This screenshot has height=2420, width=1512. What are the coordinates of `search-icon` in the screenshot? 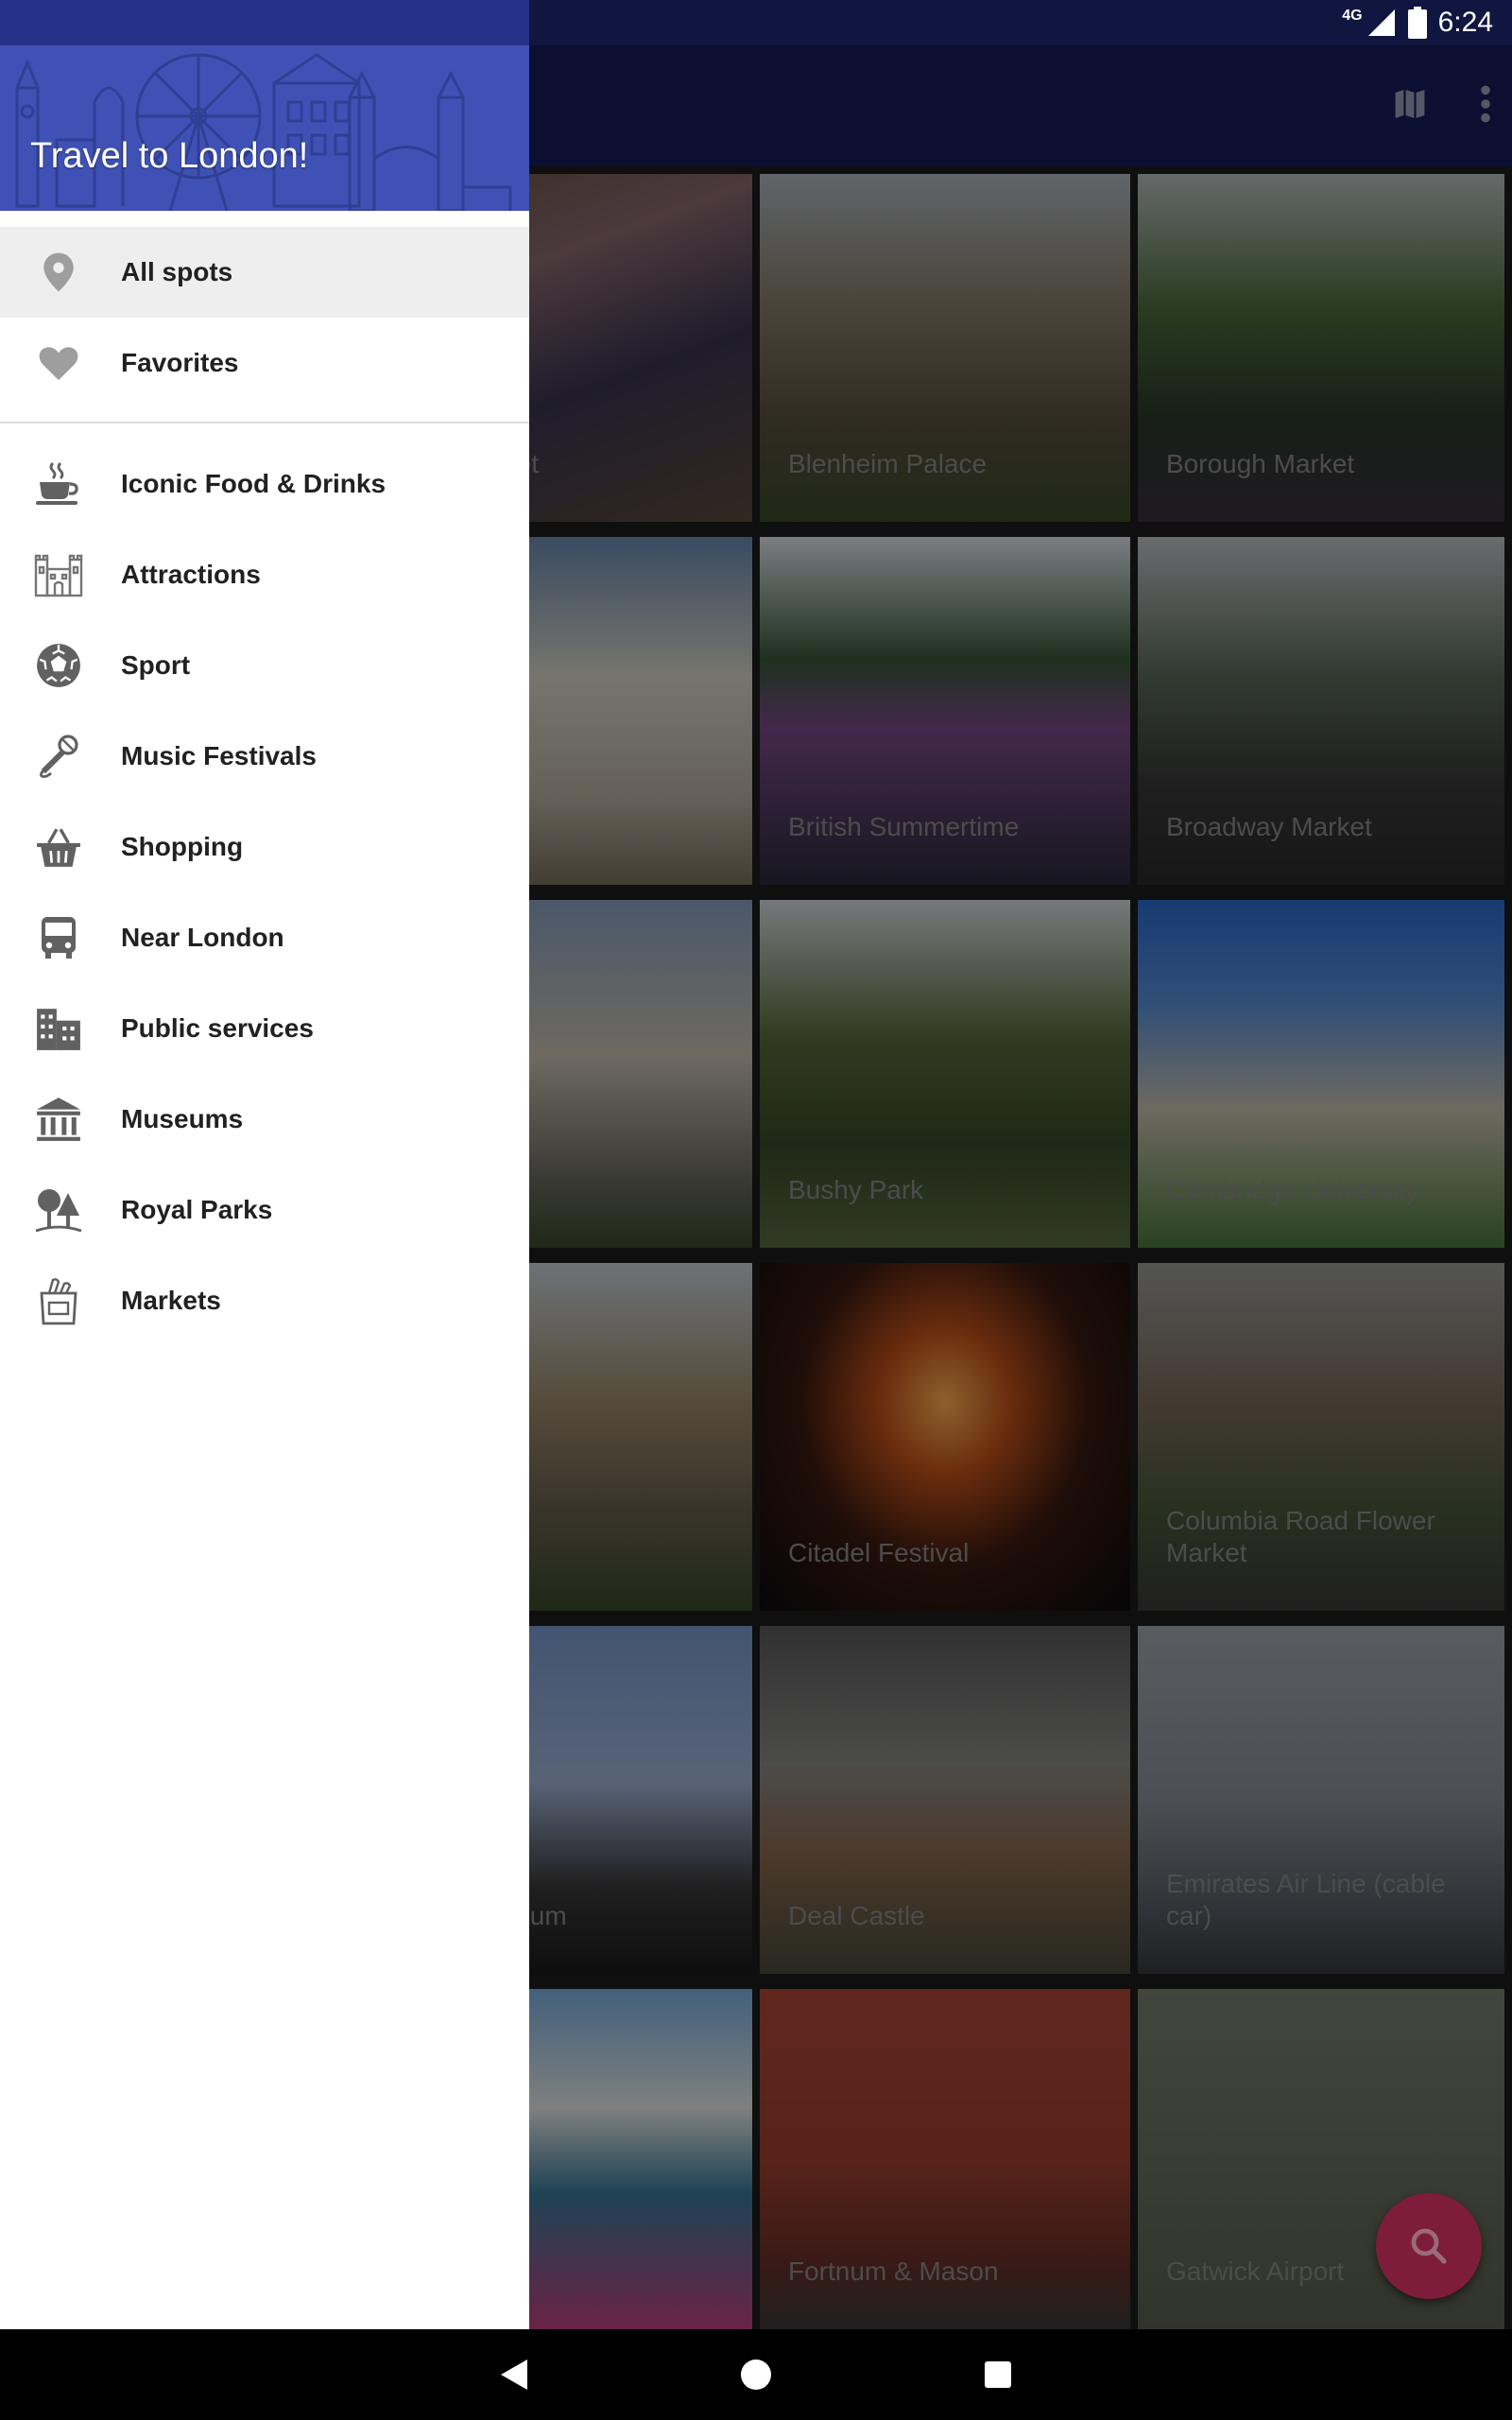 It's located at (1429, 2246).